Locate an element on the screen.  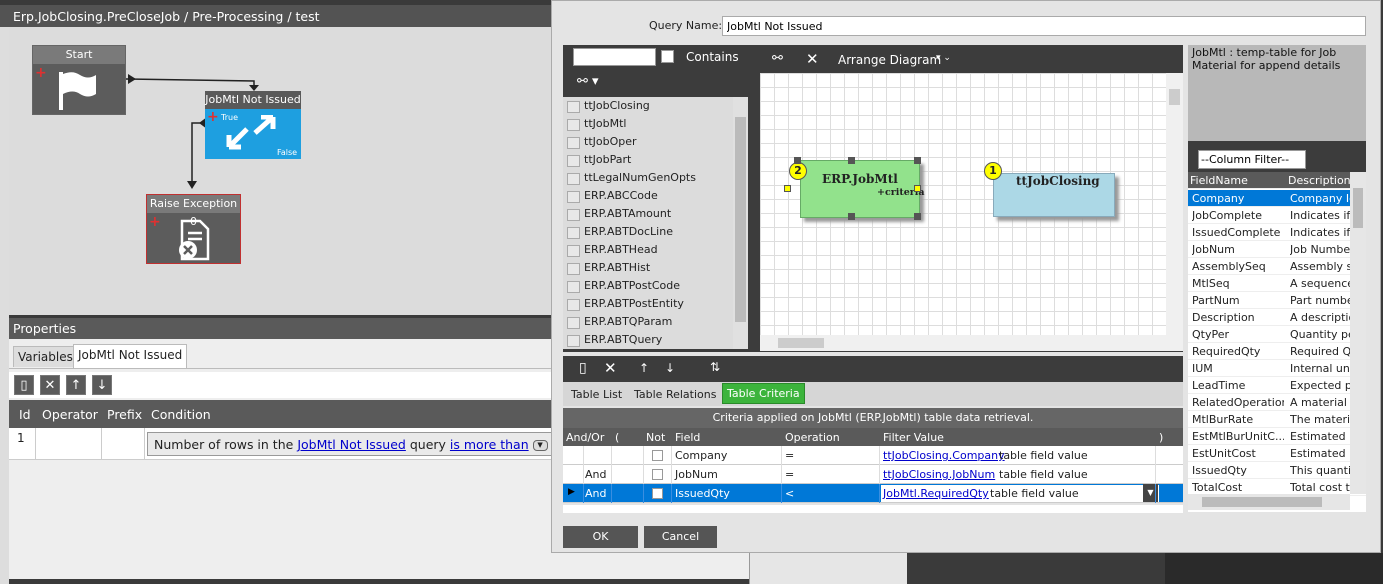
tab-jobmtl-not-issued: JobMtl Not Issued is located at coordinates (130, 356).